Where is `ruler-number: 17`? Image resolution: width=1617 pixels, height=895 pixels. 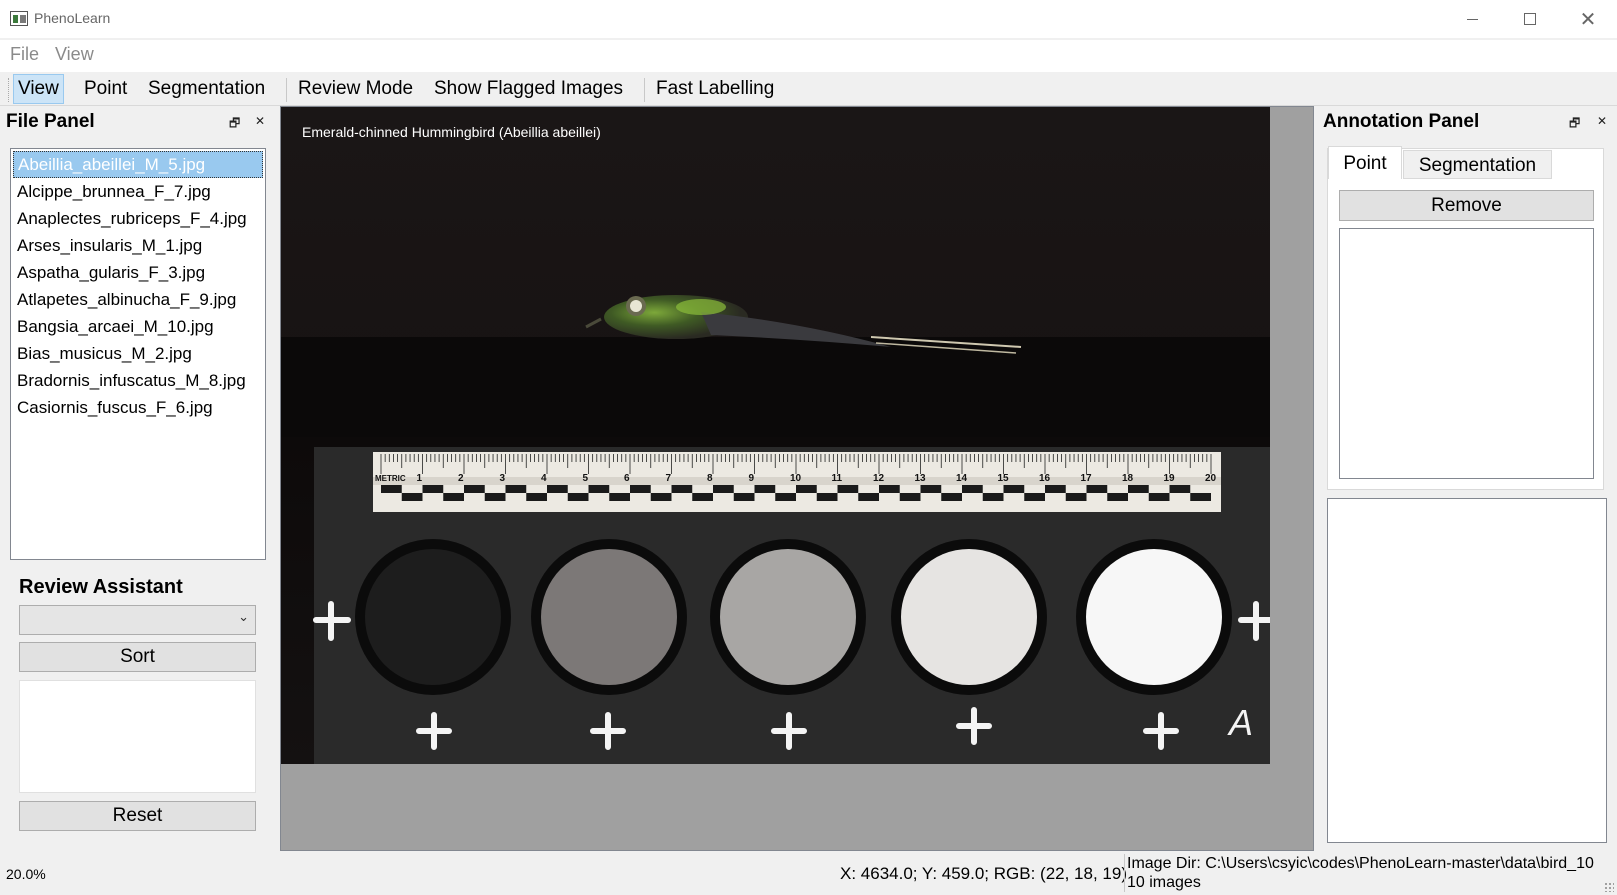
ruler-number: 17 is located at coordinates (1087, 478).